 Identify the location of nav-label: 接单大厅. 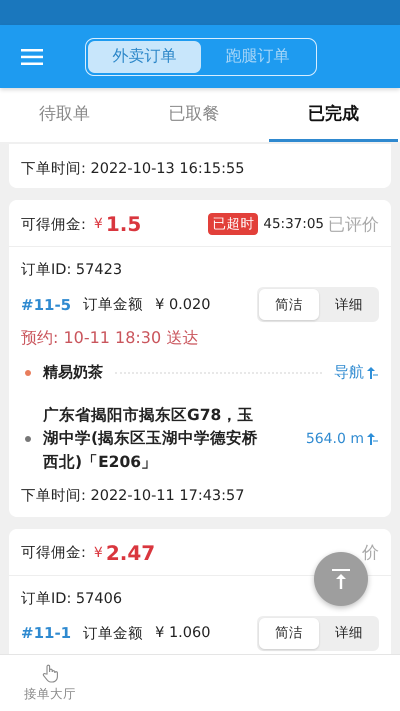
(50, 694).